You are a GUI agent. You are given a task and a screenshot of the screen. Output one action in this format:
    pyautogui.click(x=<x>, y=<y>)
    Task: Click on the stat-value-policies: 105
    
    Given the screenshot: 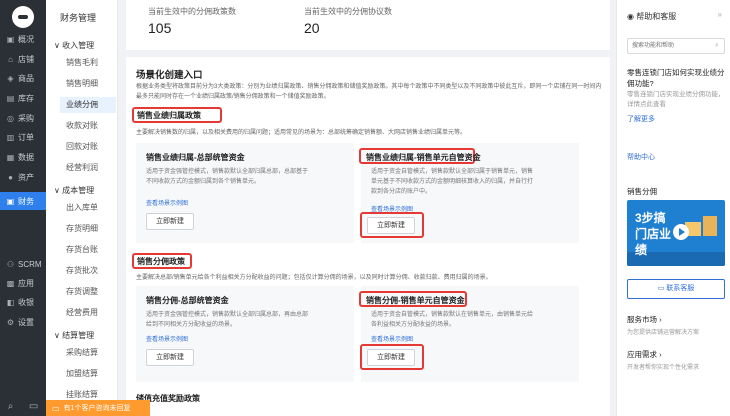 What is the action you would take?
    pyautogui.click(x=160, y=28)
    